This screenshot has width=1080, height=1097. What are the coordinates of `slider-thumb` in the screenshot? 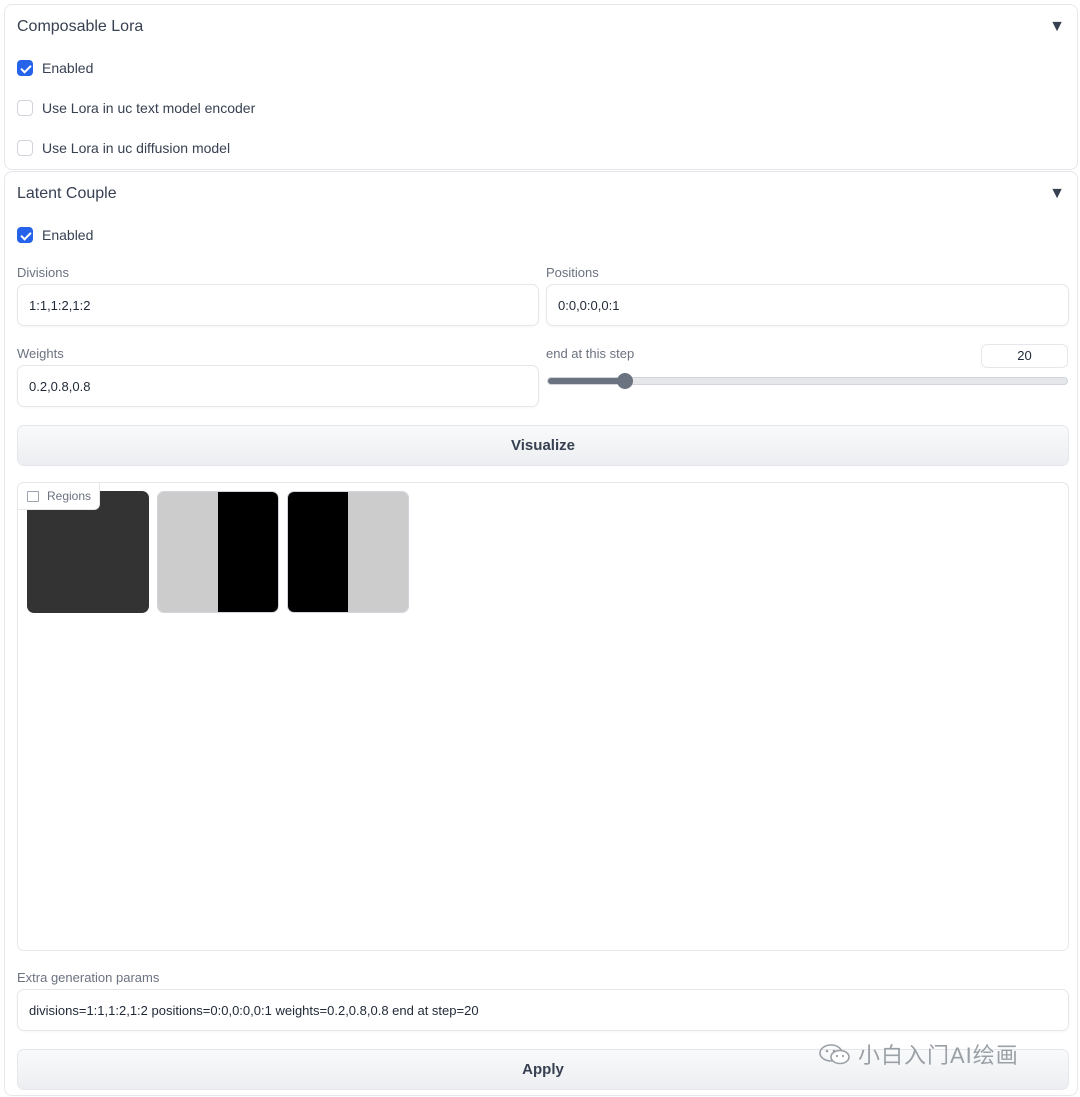 It's located at (625, 381).